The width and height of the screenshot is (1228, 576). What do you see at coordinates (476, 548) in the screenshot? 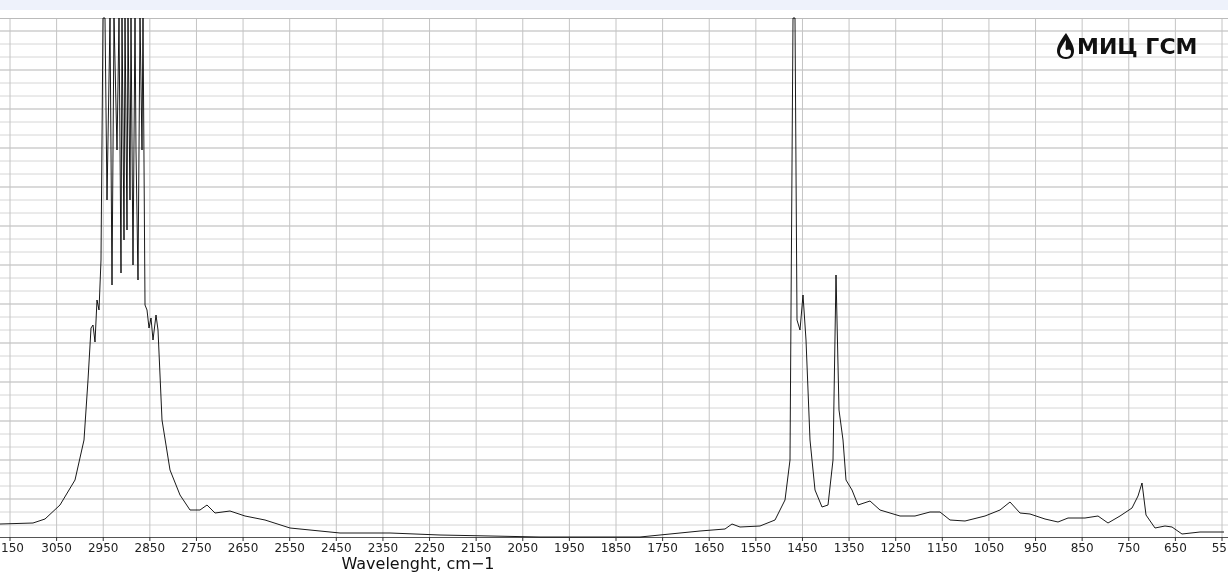
I see `axis-tick-label: 2150` at bounding box center [476, 548].